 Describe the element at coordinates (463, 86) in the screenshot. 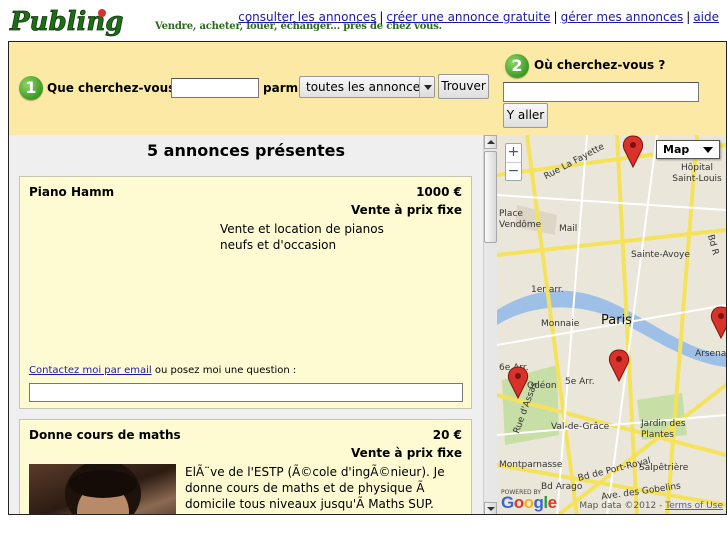

I see `find-button: Trouver` at that location.